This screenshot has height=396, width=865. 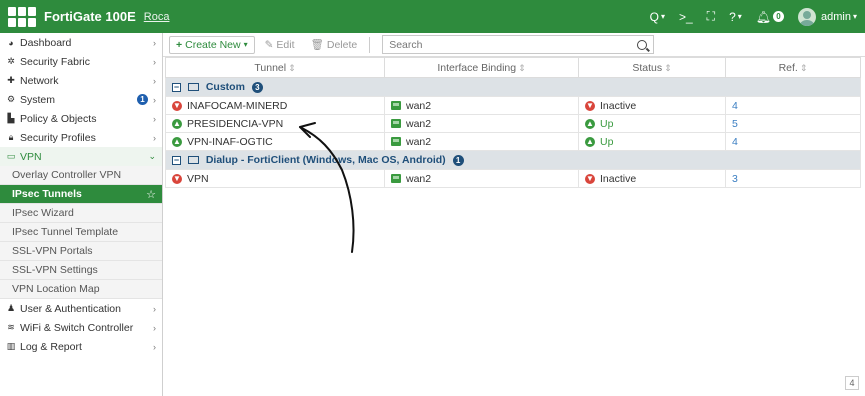 I want to click on sidebar-item-label: Dashboard, so click(x=46, y=42).